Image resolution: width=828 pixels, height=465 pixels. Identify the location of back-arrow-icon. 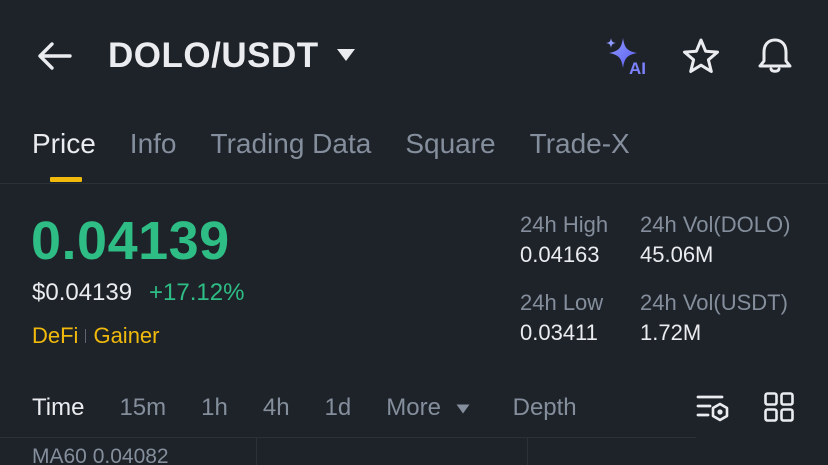
(55, 56).